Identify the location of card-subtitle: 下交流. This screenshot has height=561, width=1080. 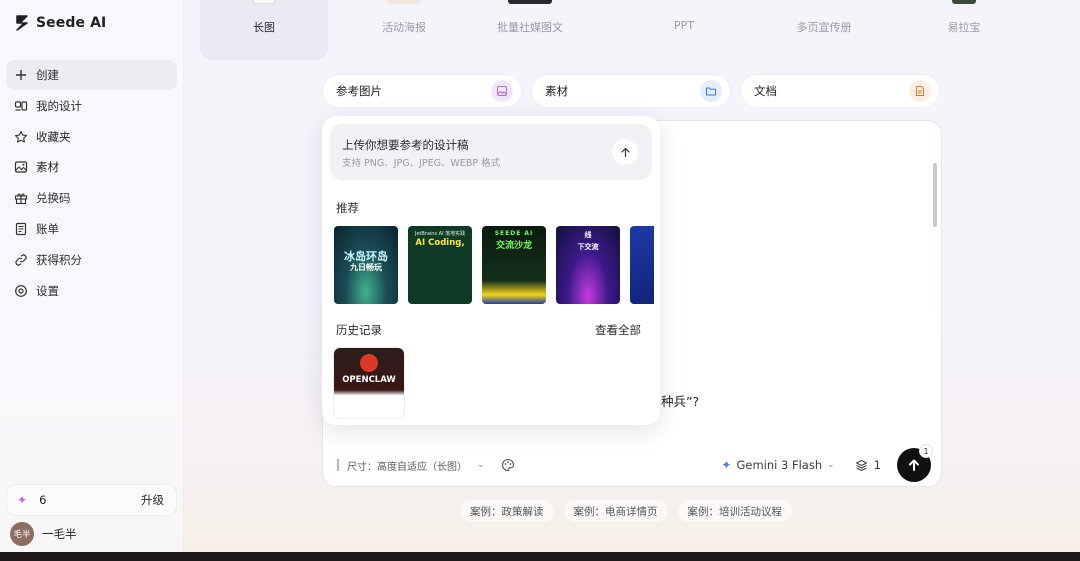
(588, 247).